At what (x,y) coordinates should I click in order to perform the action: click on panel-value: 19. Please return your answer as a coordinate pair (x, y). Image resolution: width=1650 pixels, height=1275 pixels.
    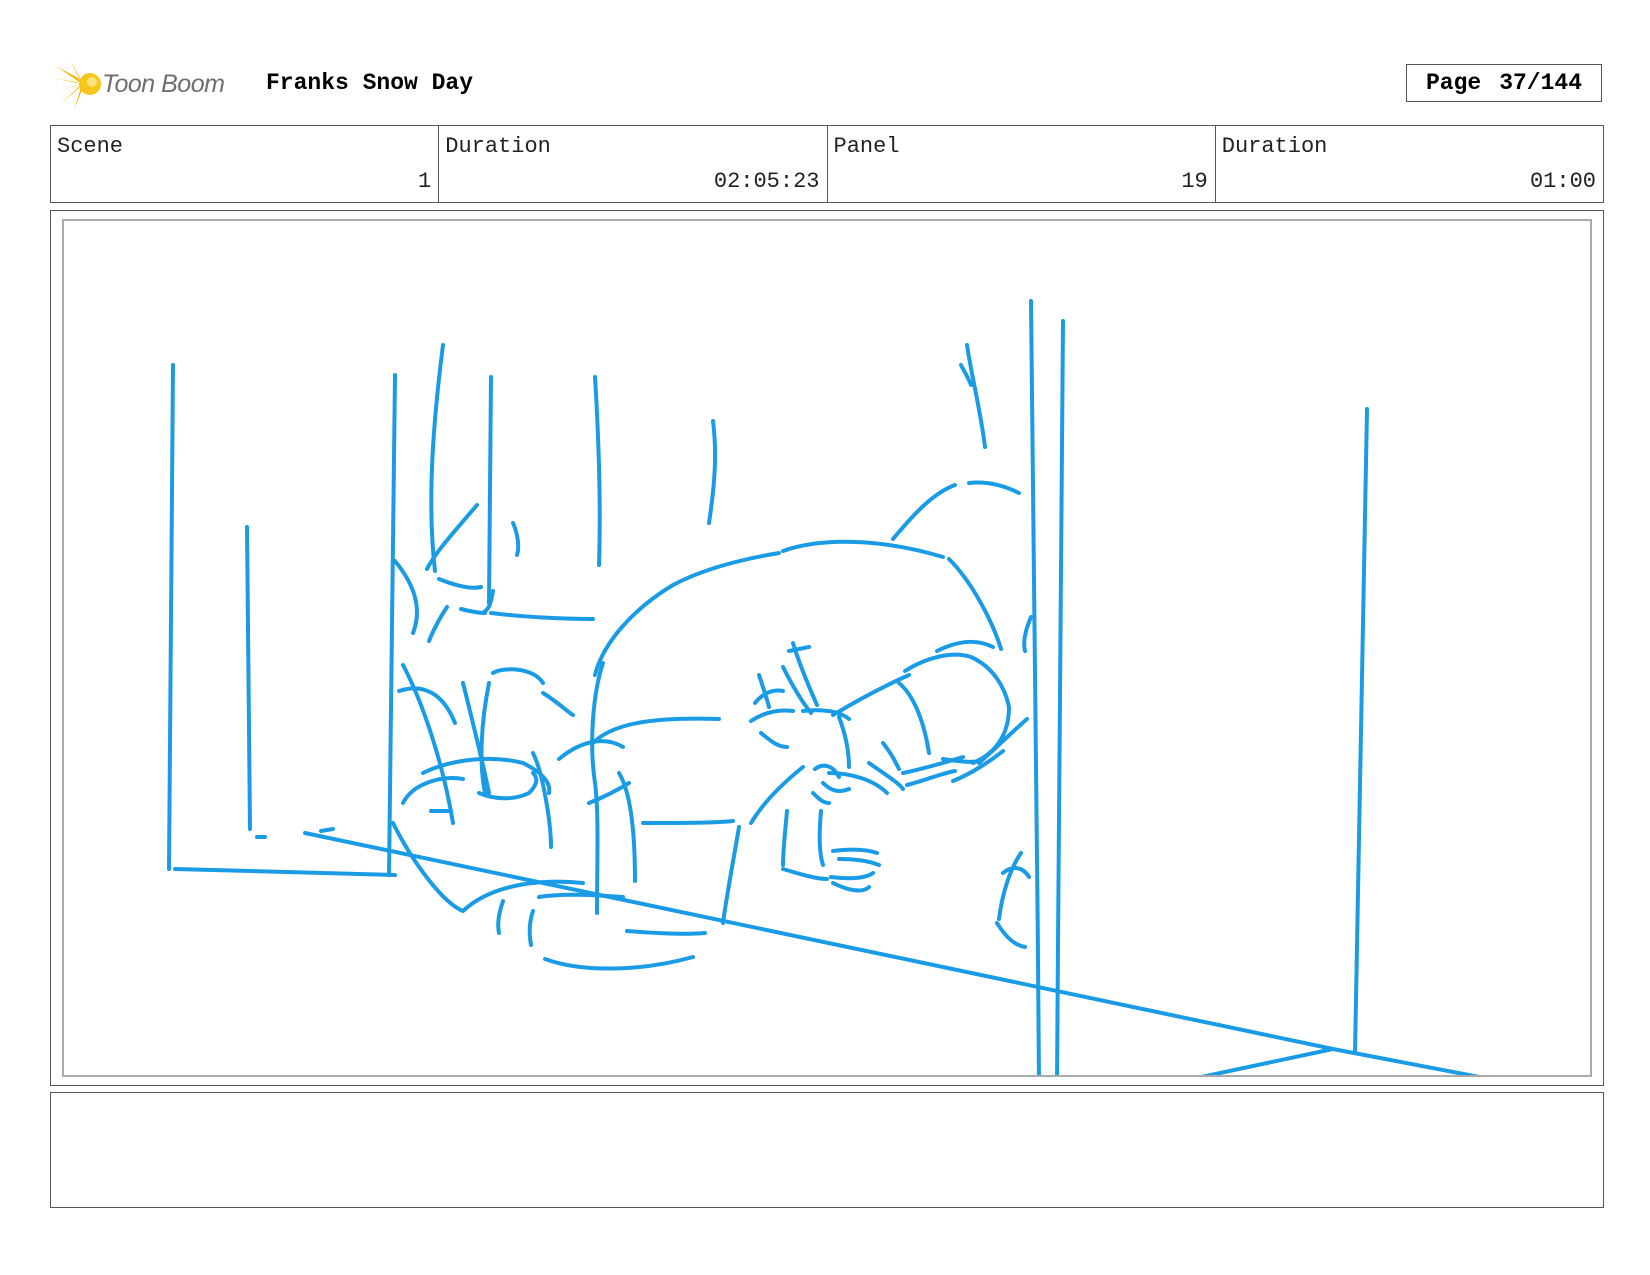
    Looking at the image, I should click on (1194, 181).